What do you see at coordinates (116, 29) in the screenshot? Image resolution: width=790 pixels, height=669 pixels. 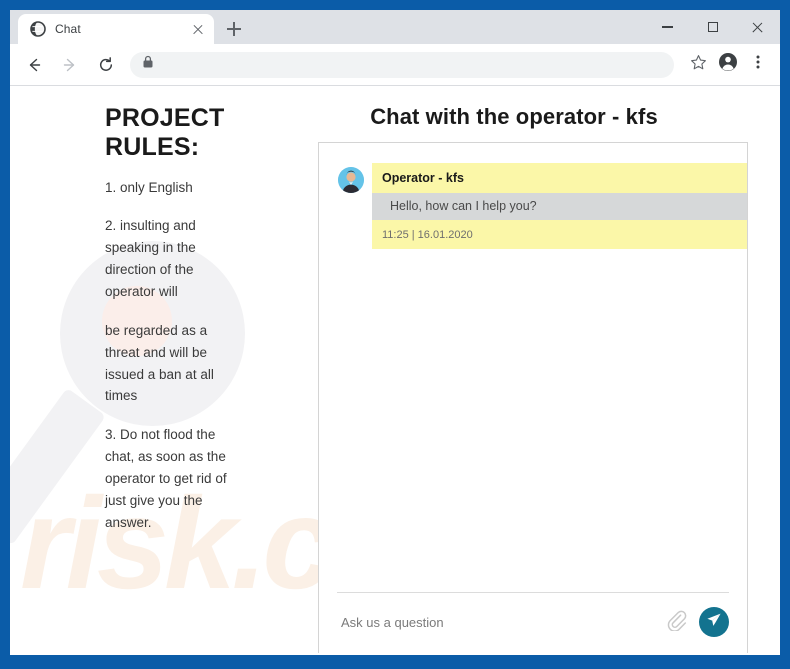 I see `tab-chat: Chat` at bounding box center [116, 29].